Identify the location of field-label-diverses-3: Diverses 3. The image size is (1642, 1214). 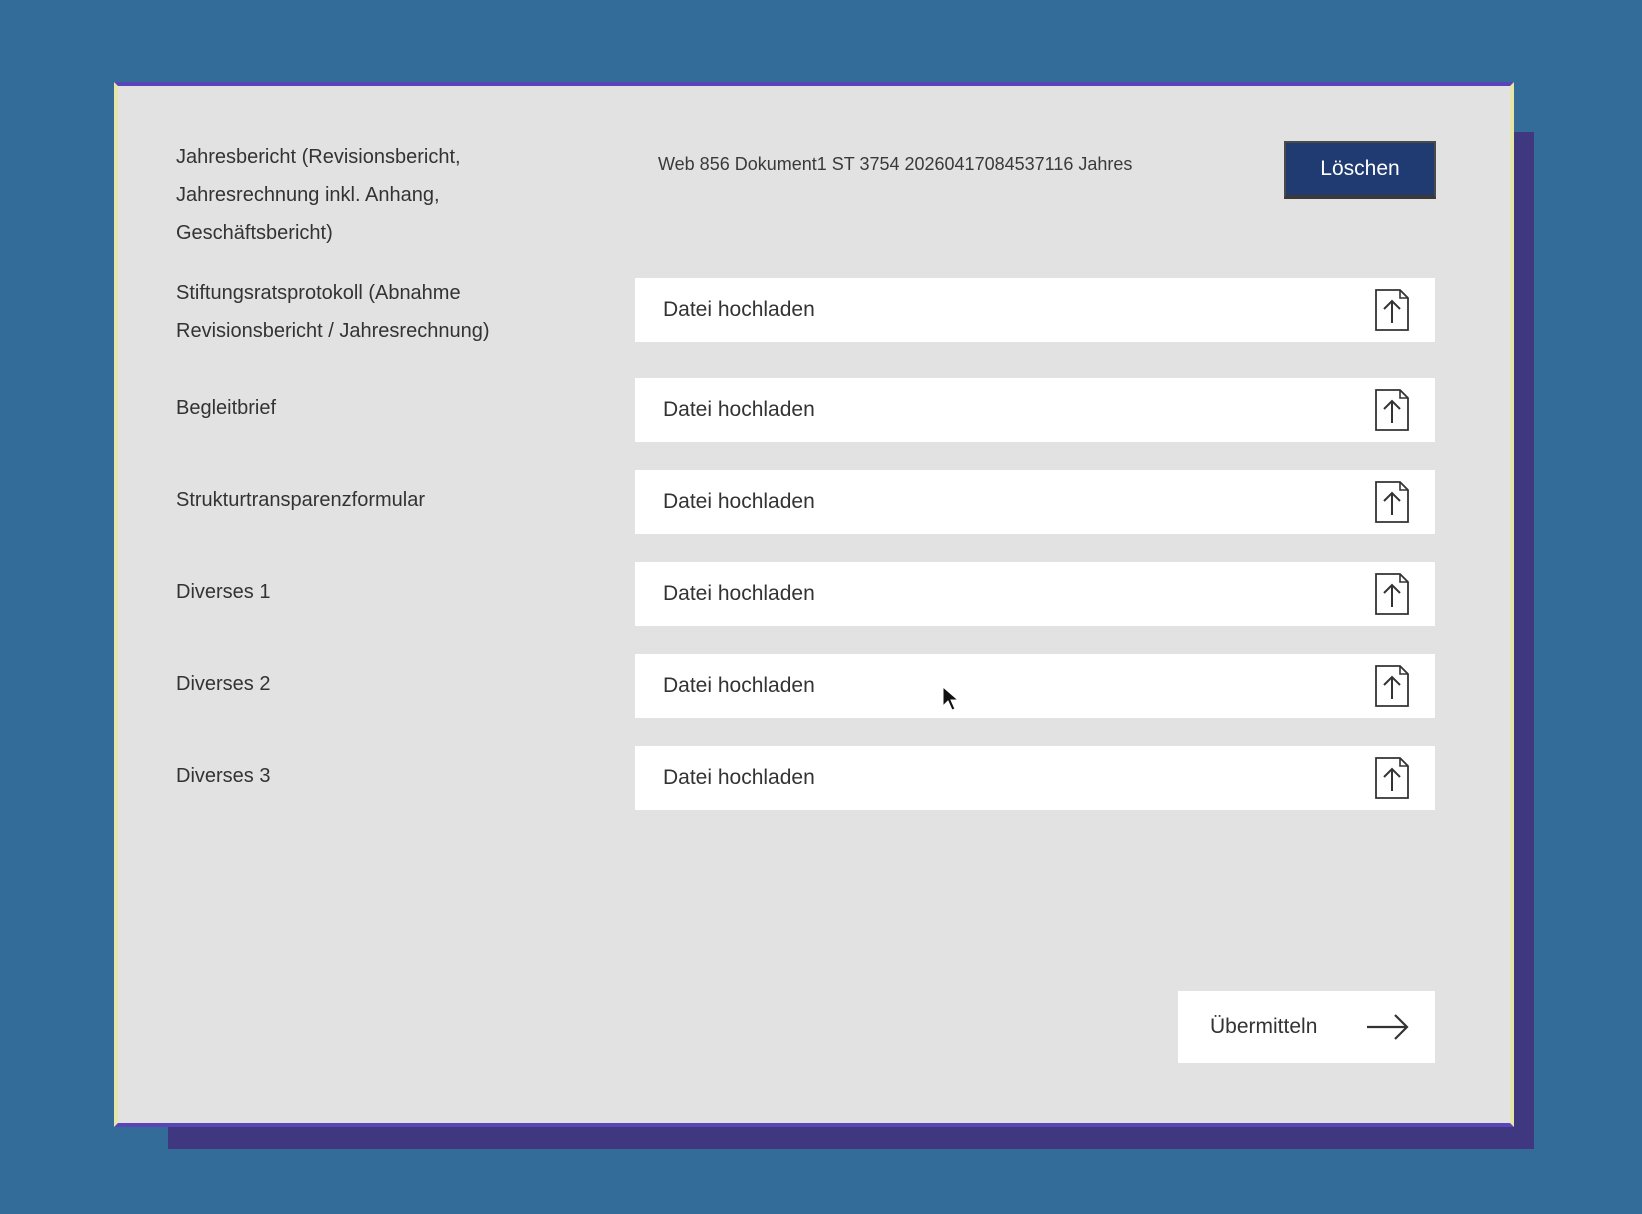
(223, 776).